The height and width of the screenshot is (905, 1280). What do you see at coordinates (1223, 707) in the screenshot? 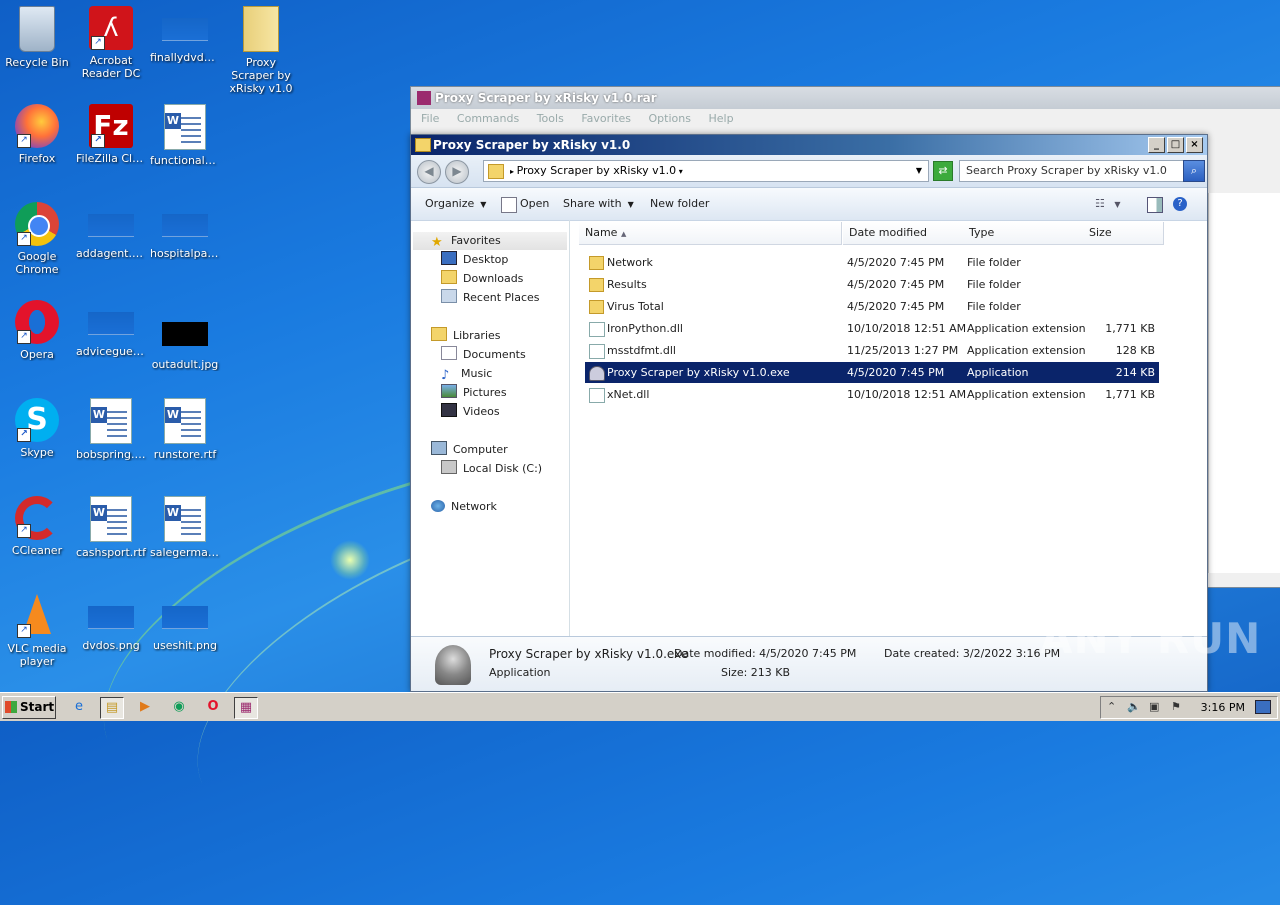
I see `clock: 3:16 PM` at bounding box center [1223, 707].